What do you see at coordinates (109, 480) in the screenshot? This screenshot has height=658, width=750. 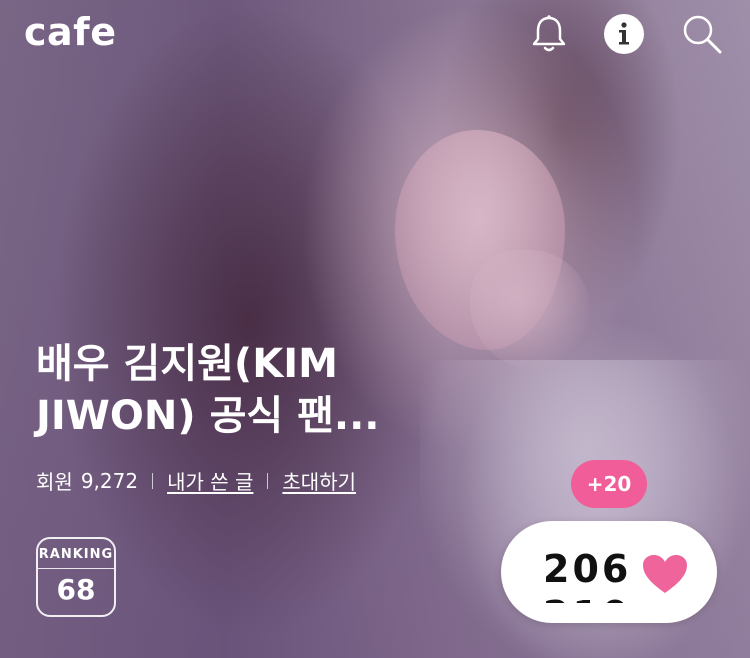 I see `members-count: 9,272` at bounding box center [109, 480].